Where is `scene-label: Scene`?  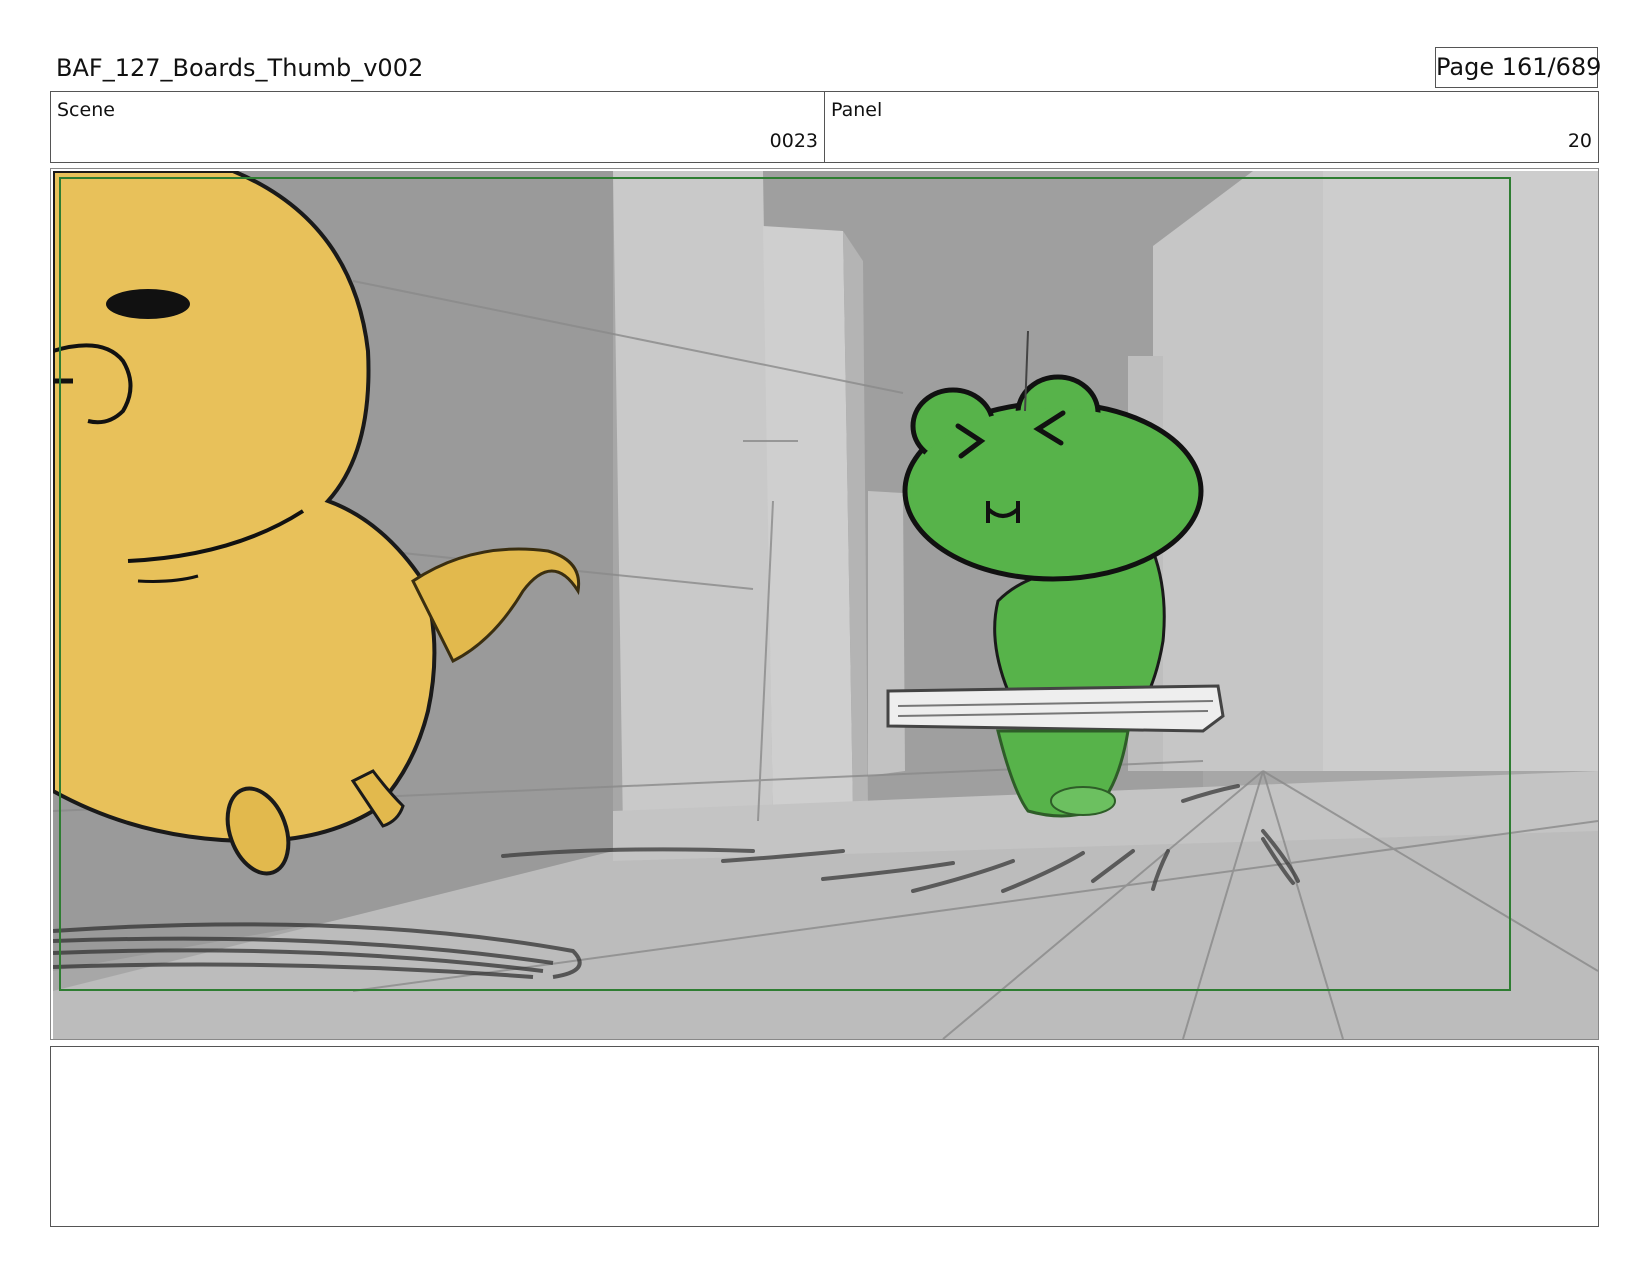
scene-label: Scene is located at coordinates (86, 110).